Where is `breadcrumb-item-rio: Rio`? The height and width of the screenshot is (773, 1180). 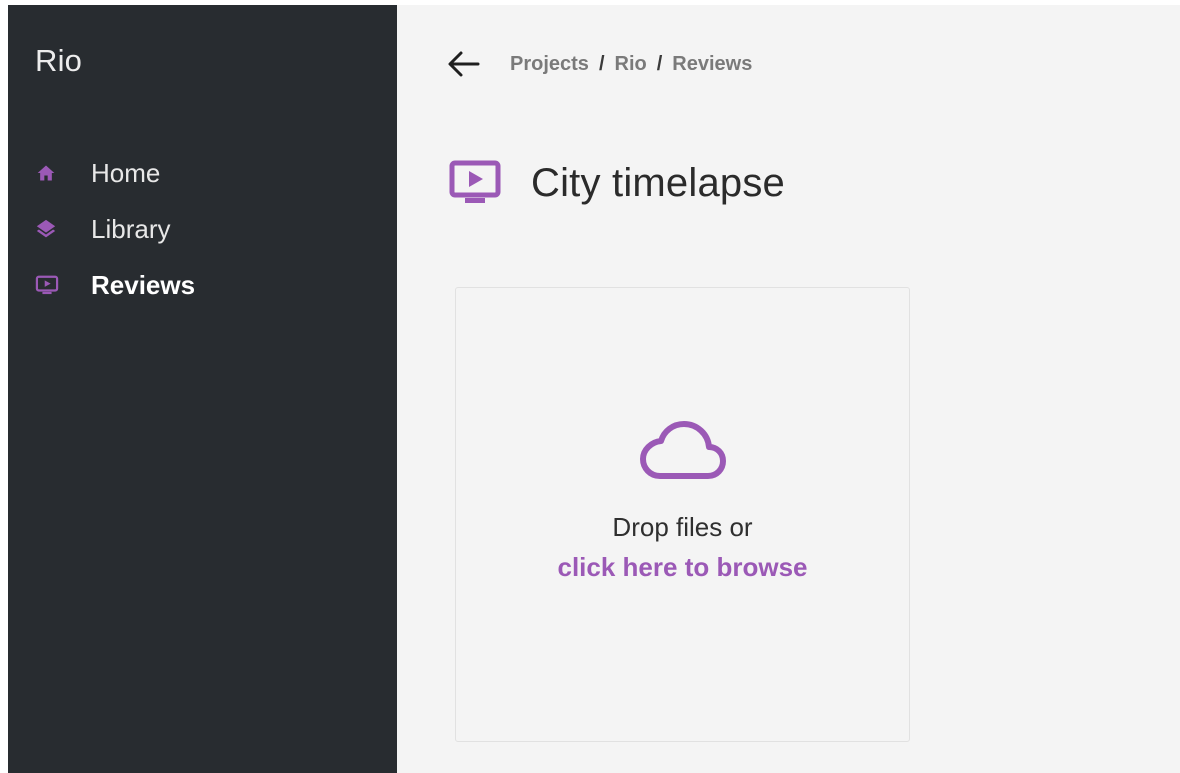 breadcrumb-item-rio: Rio is located at coordinates (631, 64).